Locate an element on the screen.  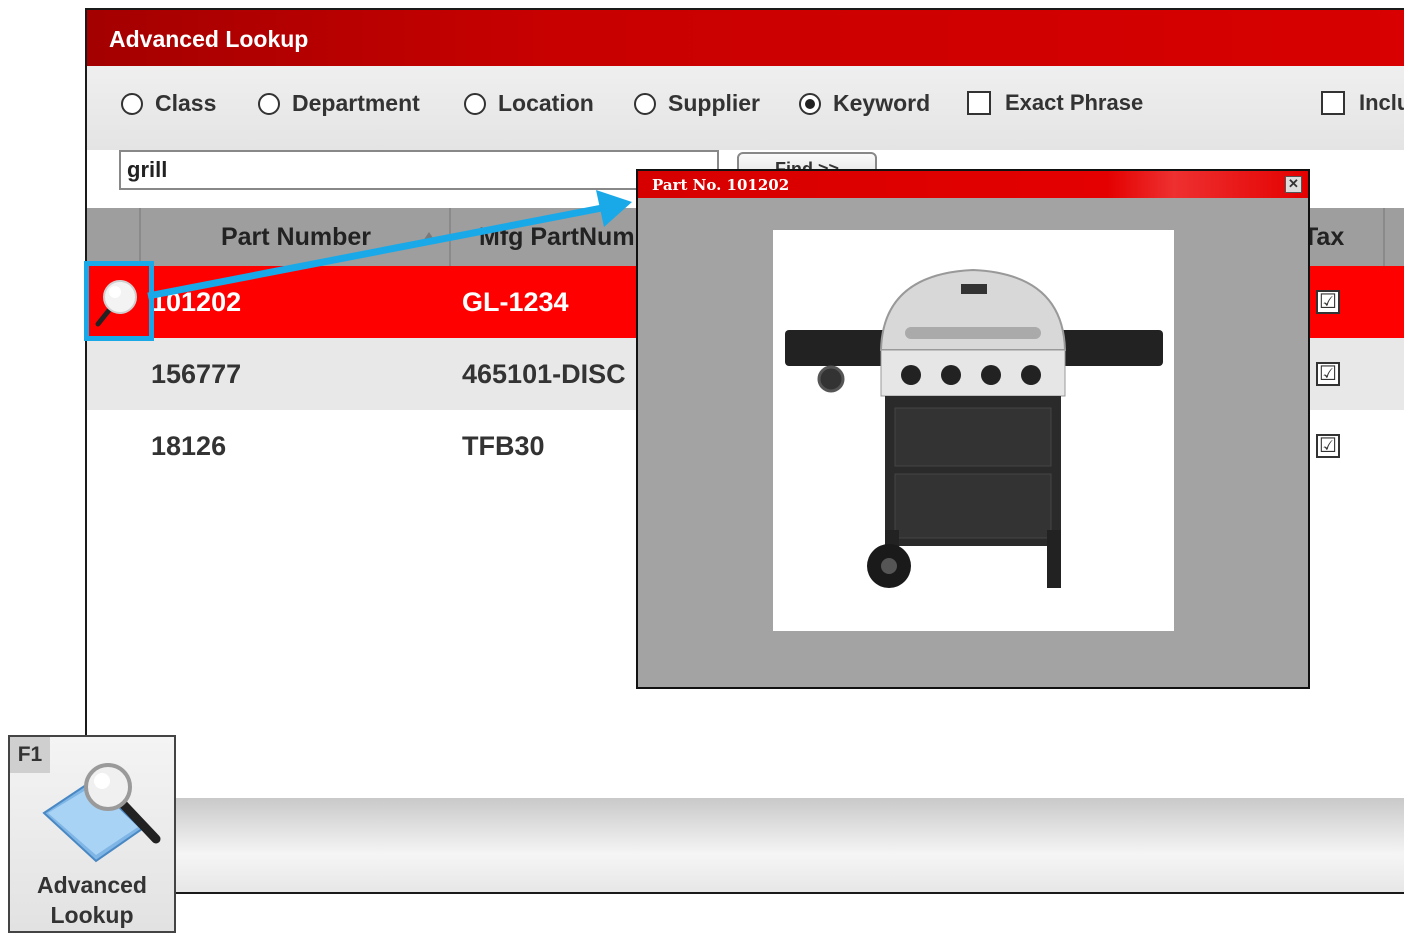
radio-label: Supplier is located at coordinates (714, 103).